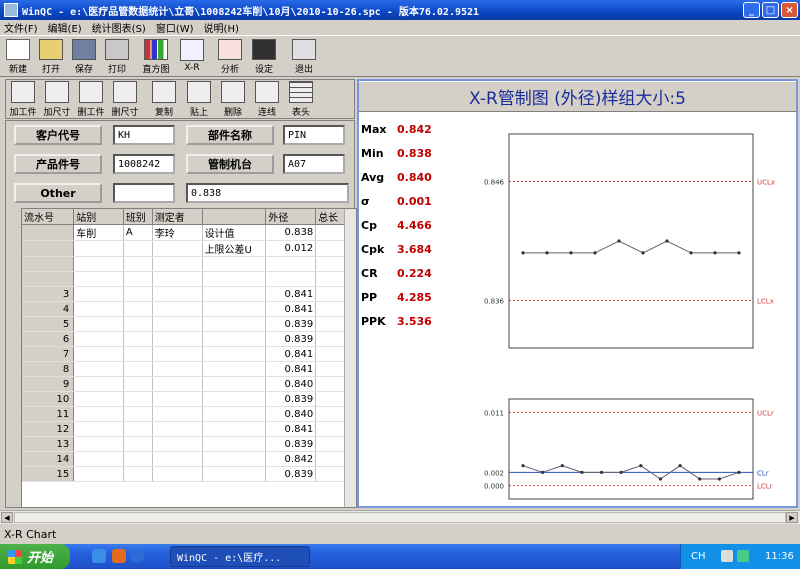 The width and height of the screenshot is (800, 569). Describe the element at coordinates (98, 217) in the screenshot. I see `col-station: 站别` at that location.